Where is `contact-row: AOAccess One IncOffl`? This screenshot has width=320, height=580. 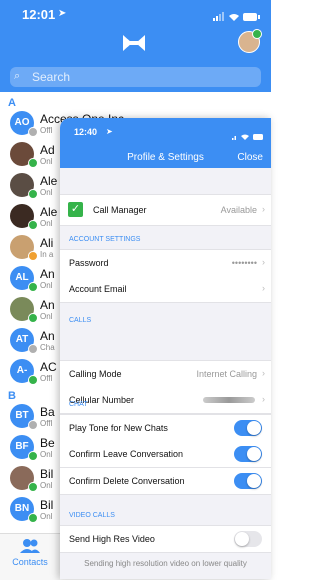 contact-row: AOAccess One IncOffl is located at coordinates (62, 124).